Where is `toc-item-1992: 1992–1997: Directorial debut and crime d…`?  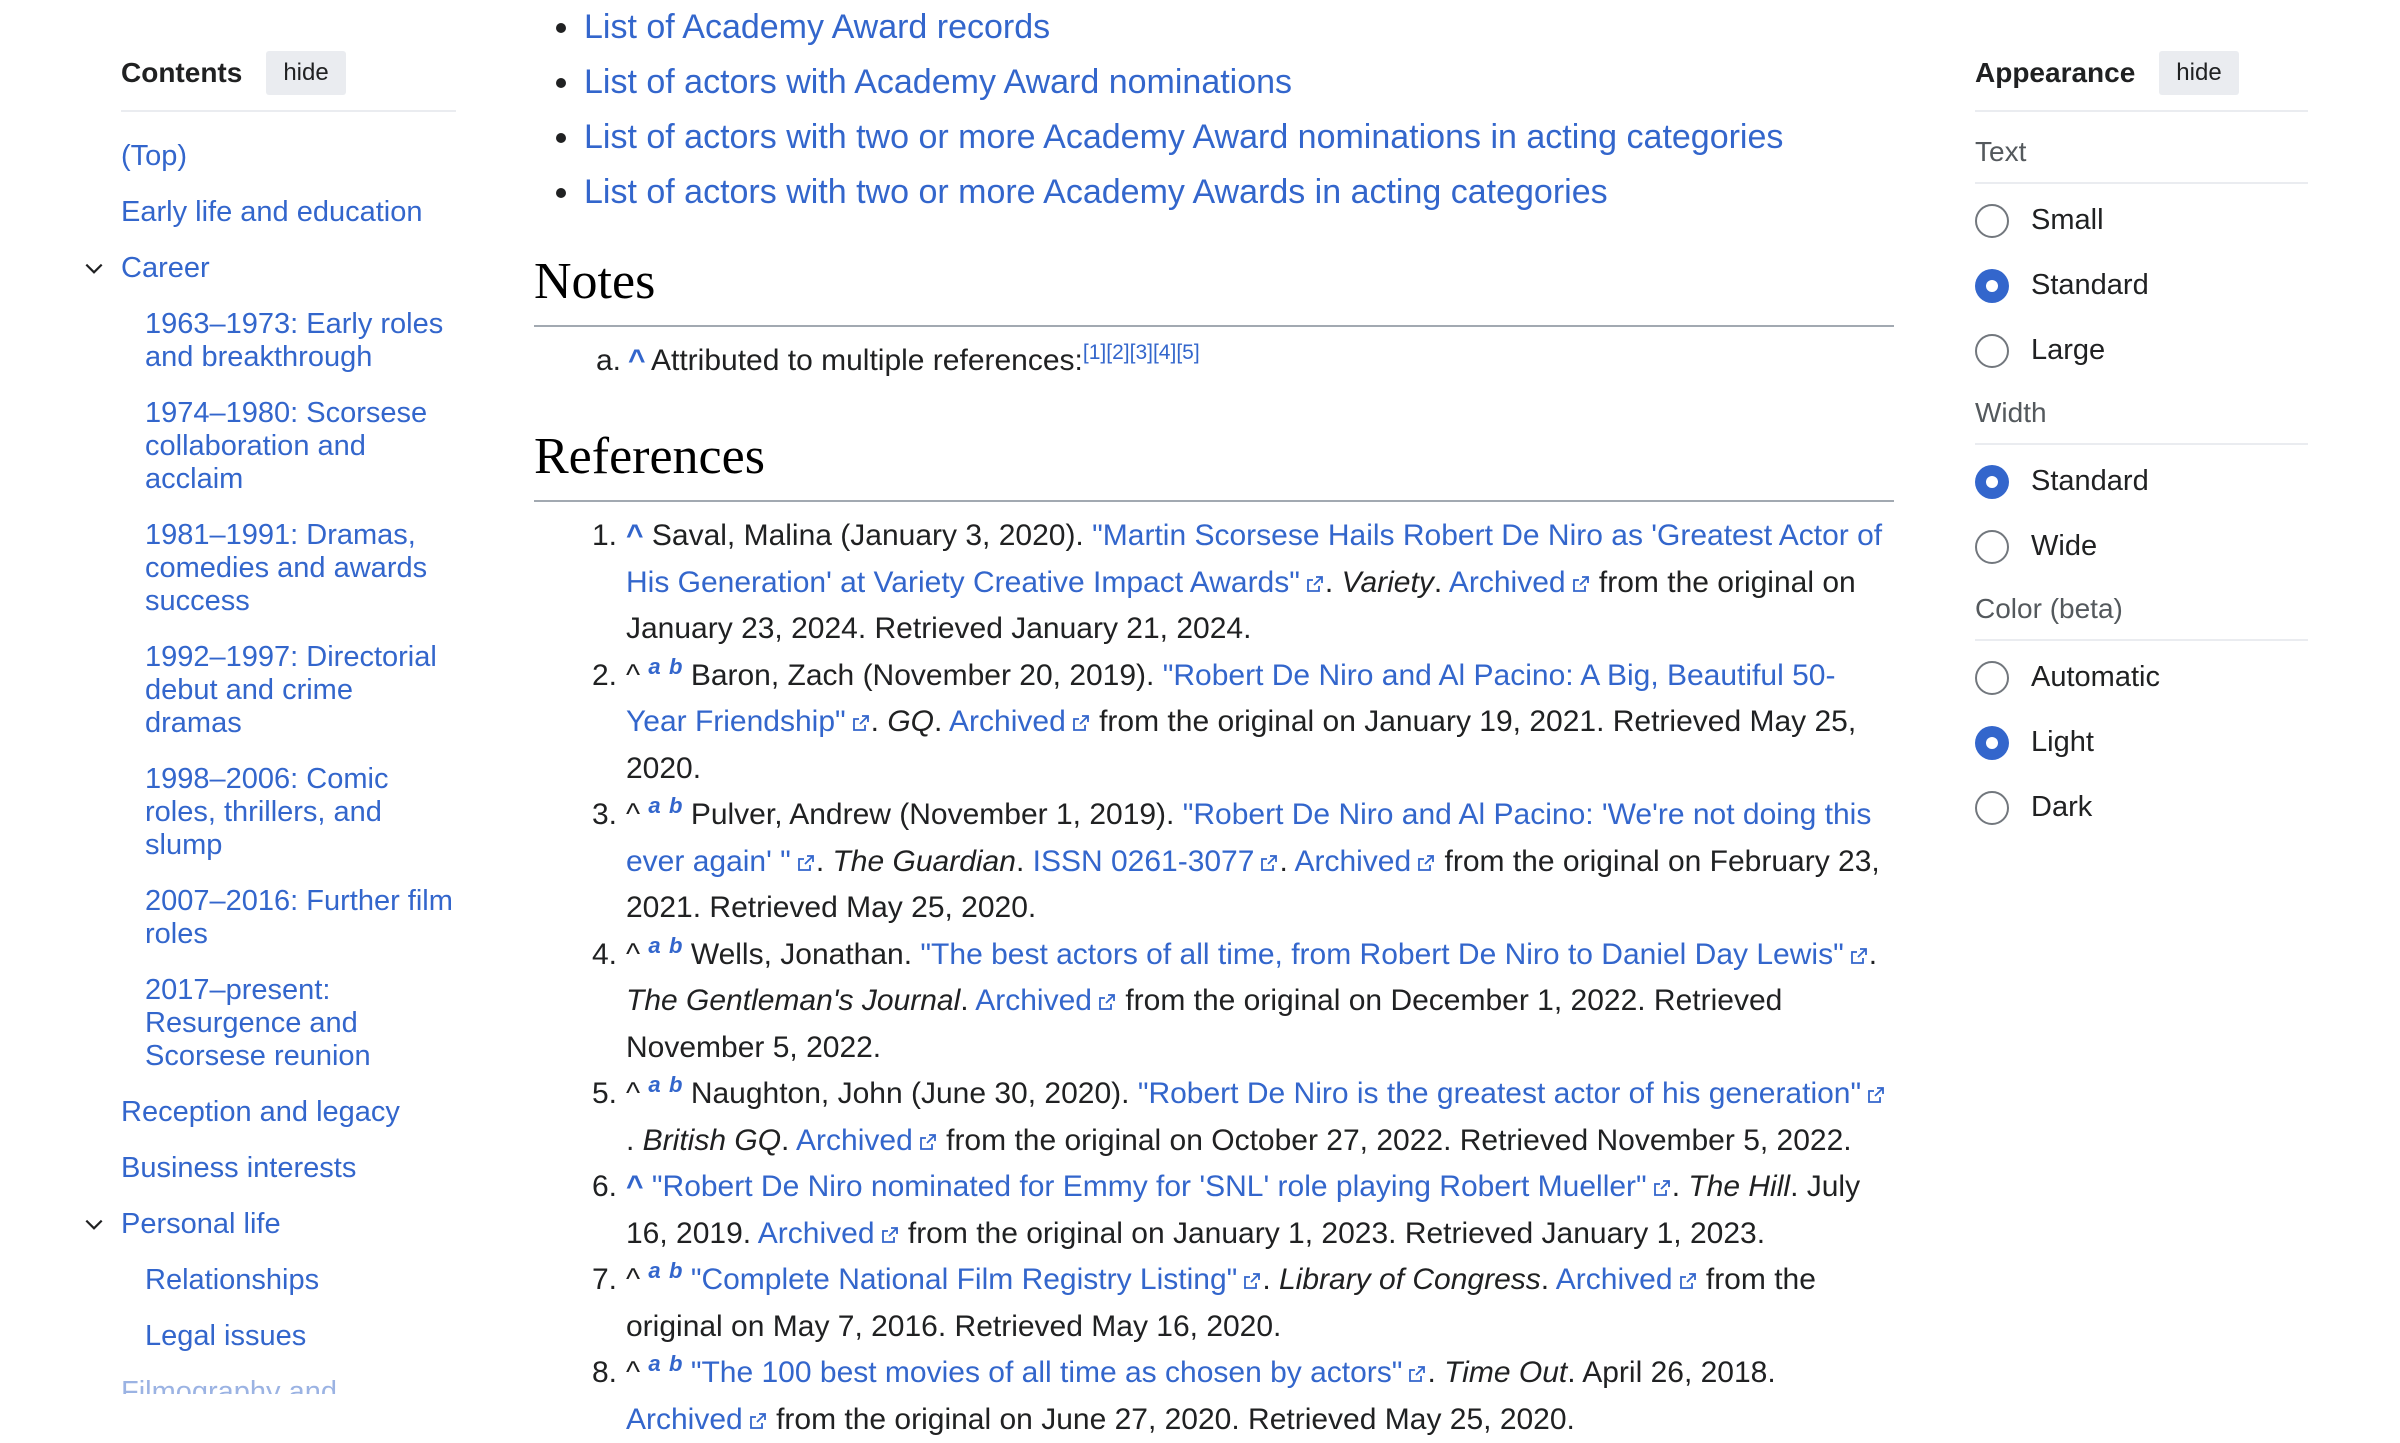
toc-item-1992: 1992–1997: Directorial debut and crime d… is located at coordinates (288, 690).